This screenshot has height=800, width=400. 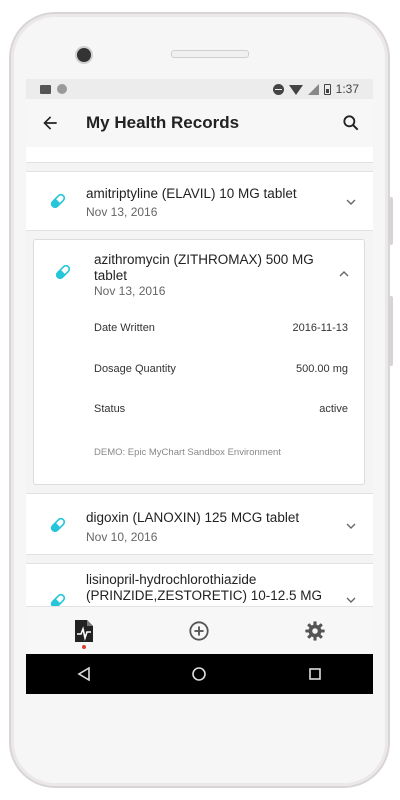 I want to click on sync-notification-icon, so click(x=62, y=89).